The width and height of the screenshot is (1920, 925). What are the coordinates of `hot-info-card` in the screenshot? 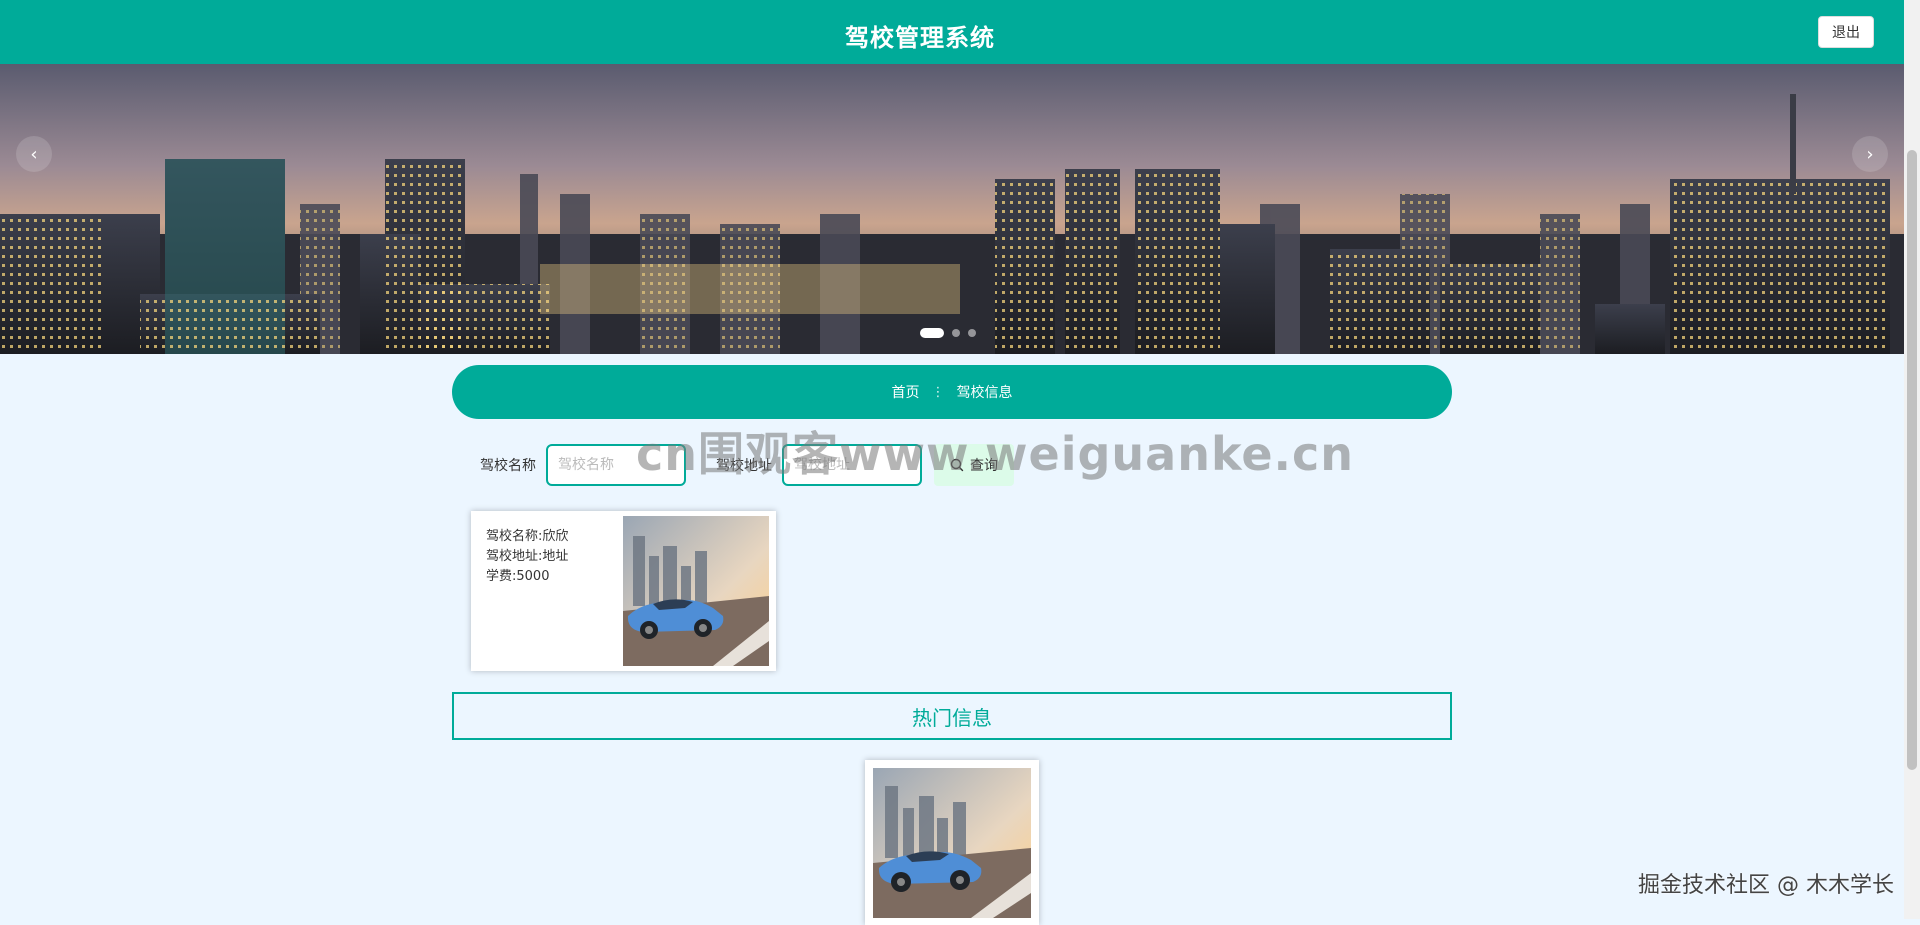 It's located at (952, 842).